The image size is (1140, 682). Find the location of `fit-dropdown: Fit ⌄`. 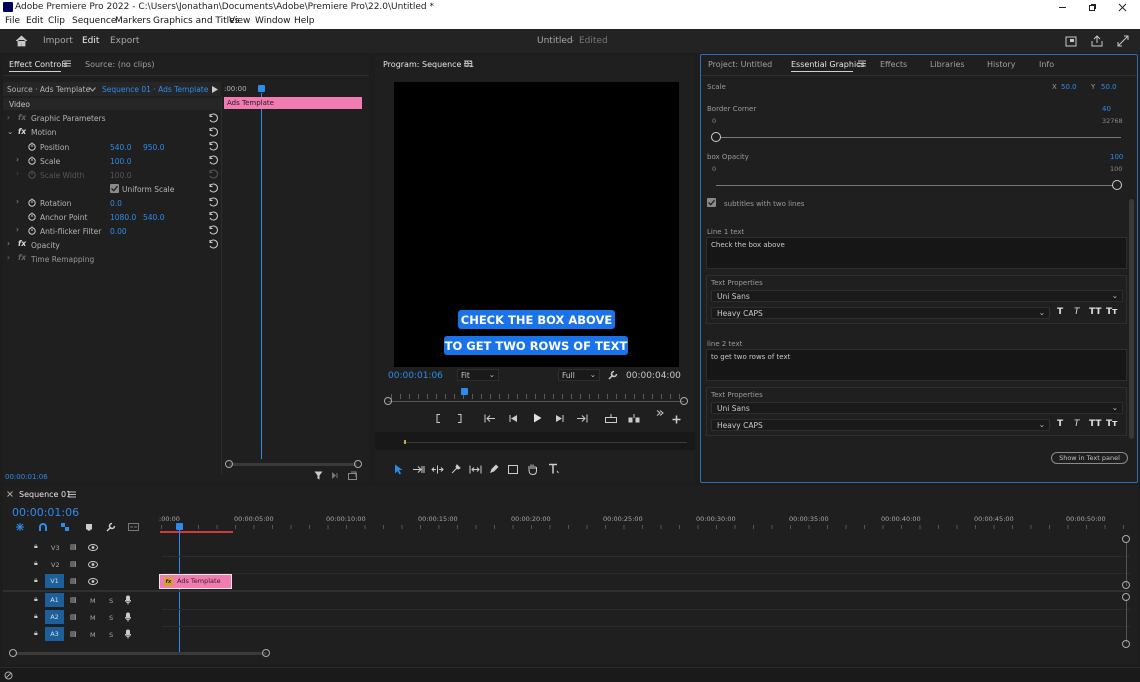

fit-dropdown: Fit ⌄ is located at coordinates (478, 375).